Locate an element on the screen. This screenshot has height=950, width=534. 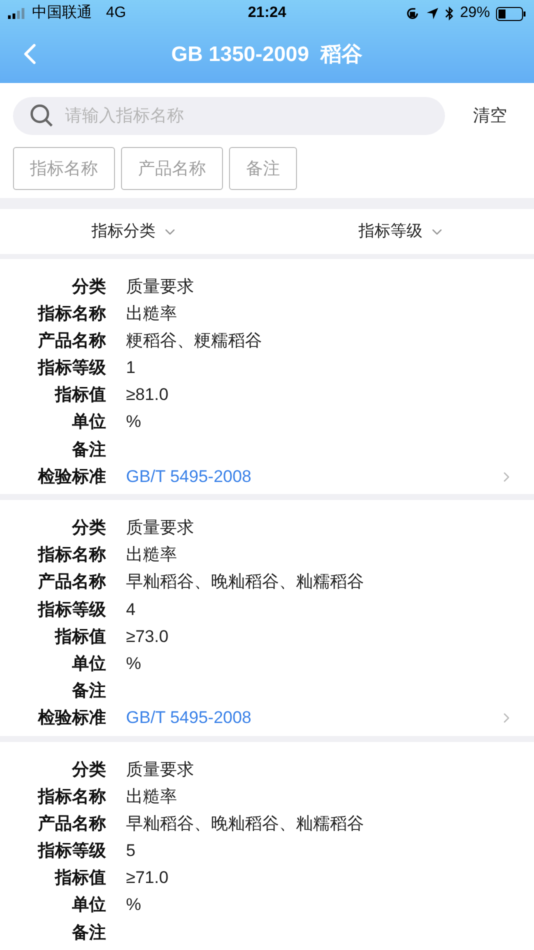
filter-chip: 指标名称 is located at coordinates (64, 168).